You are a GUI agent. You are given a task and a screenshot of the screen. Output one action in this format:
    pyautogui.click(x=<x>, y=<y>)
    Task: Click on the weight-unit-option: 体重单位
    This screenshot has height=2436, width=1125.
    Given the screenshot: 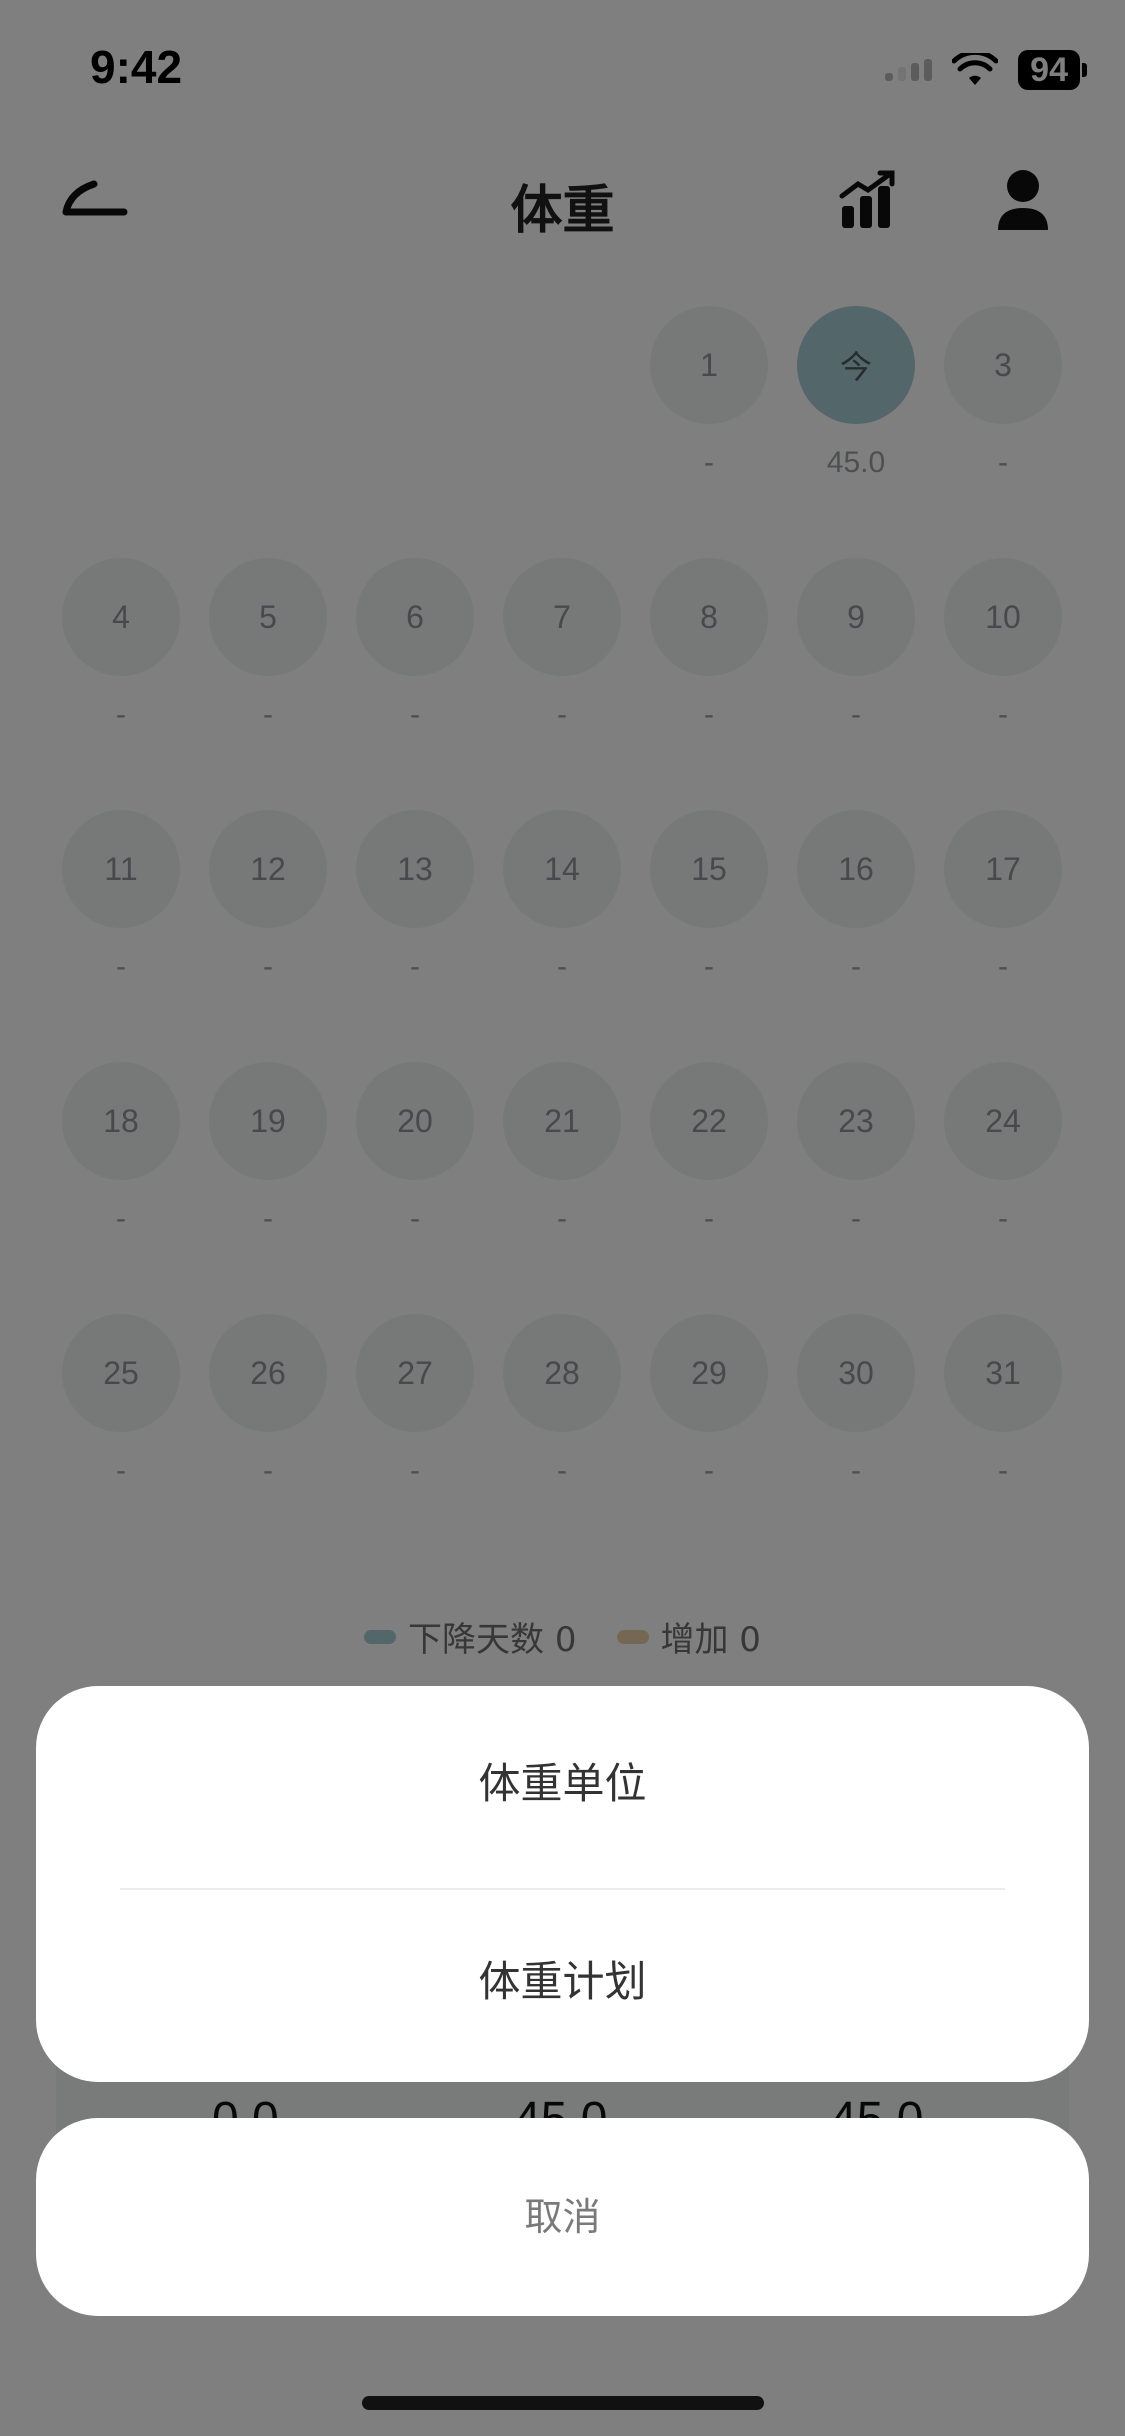 What is the action you would take?
    pyautogui.click(x=562, y=1780)
    